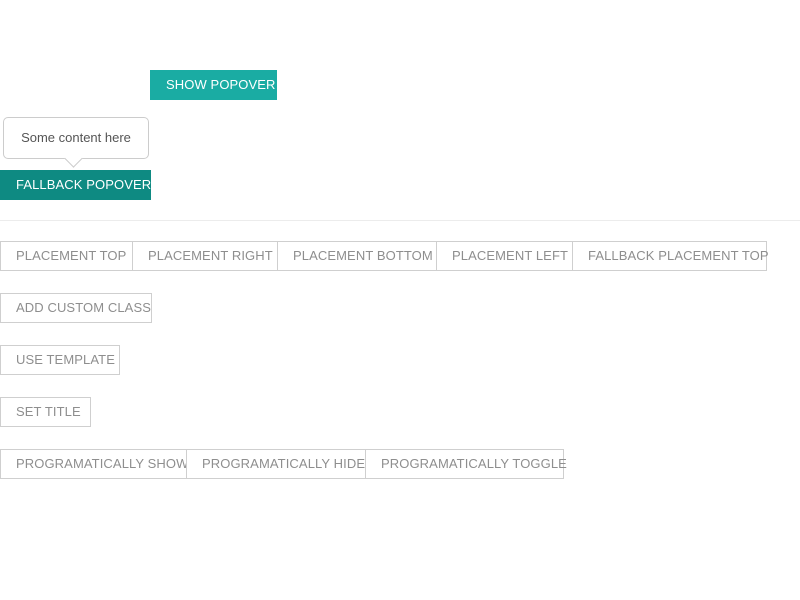  What do you see at coordinates (60, 360) in the screenshot?
I see `use-template-button: USE TEMPLATE` at bounding box center [60, 360].